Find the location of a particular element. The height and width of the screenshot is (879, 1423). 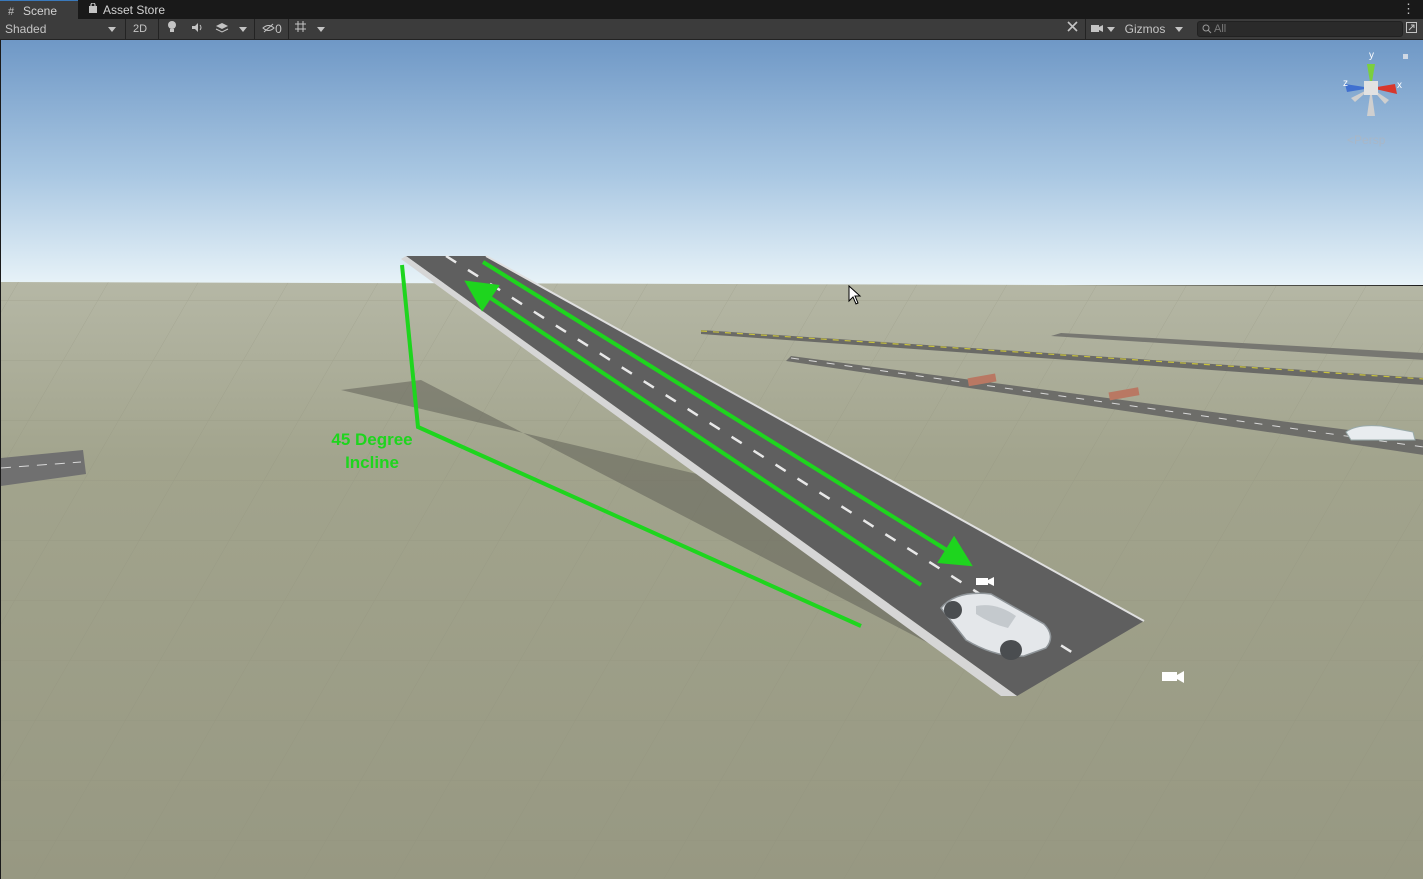

axis-x-label: x is located at coordinates (1399, 85).